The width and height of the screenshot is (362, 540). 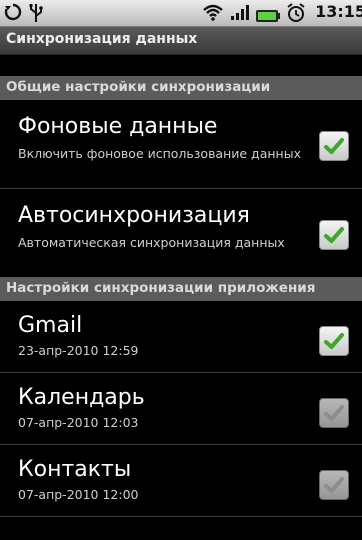 I want to click on sync-item-date: 07-апр-2010 12:03, so click(x=78, y=422).